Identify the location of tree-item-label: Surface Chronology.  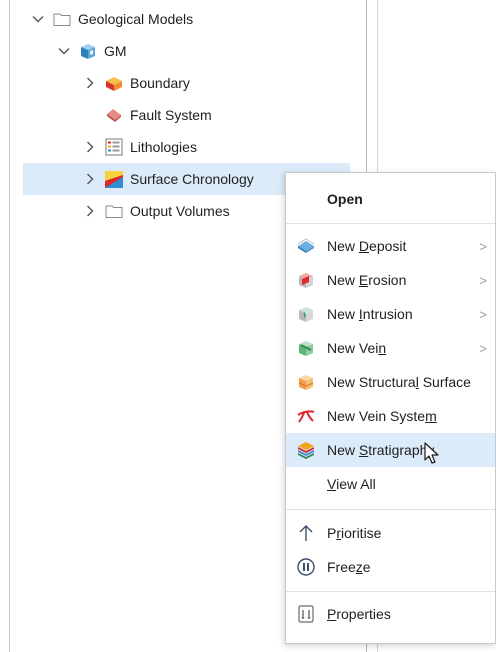
(192, 179).